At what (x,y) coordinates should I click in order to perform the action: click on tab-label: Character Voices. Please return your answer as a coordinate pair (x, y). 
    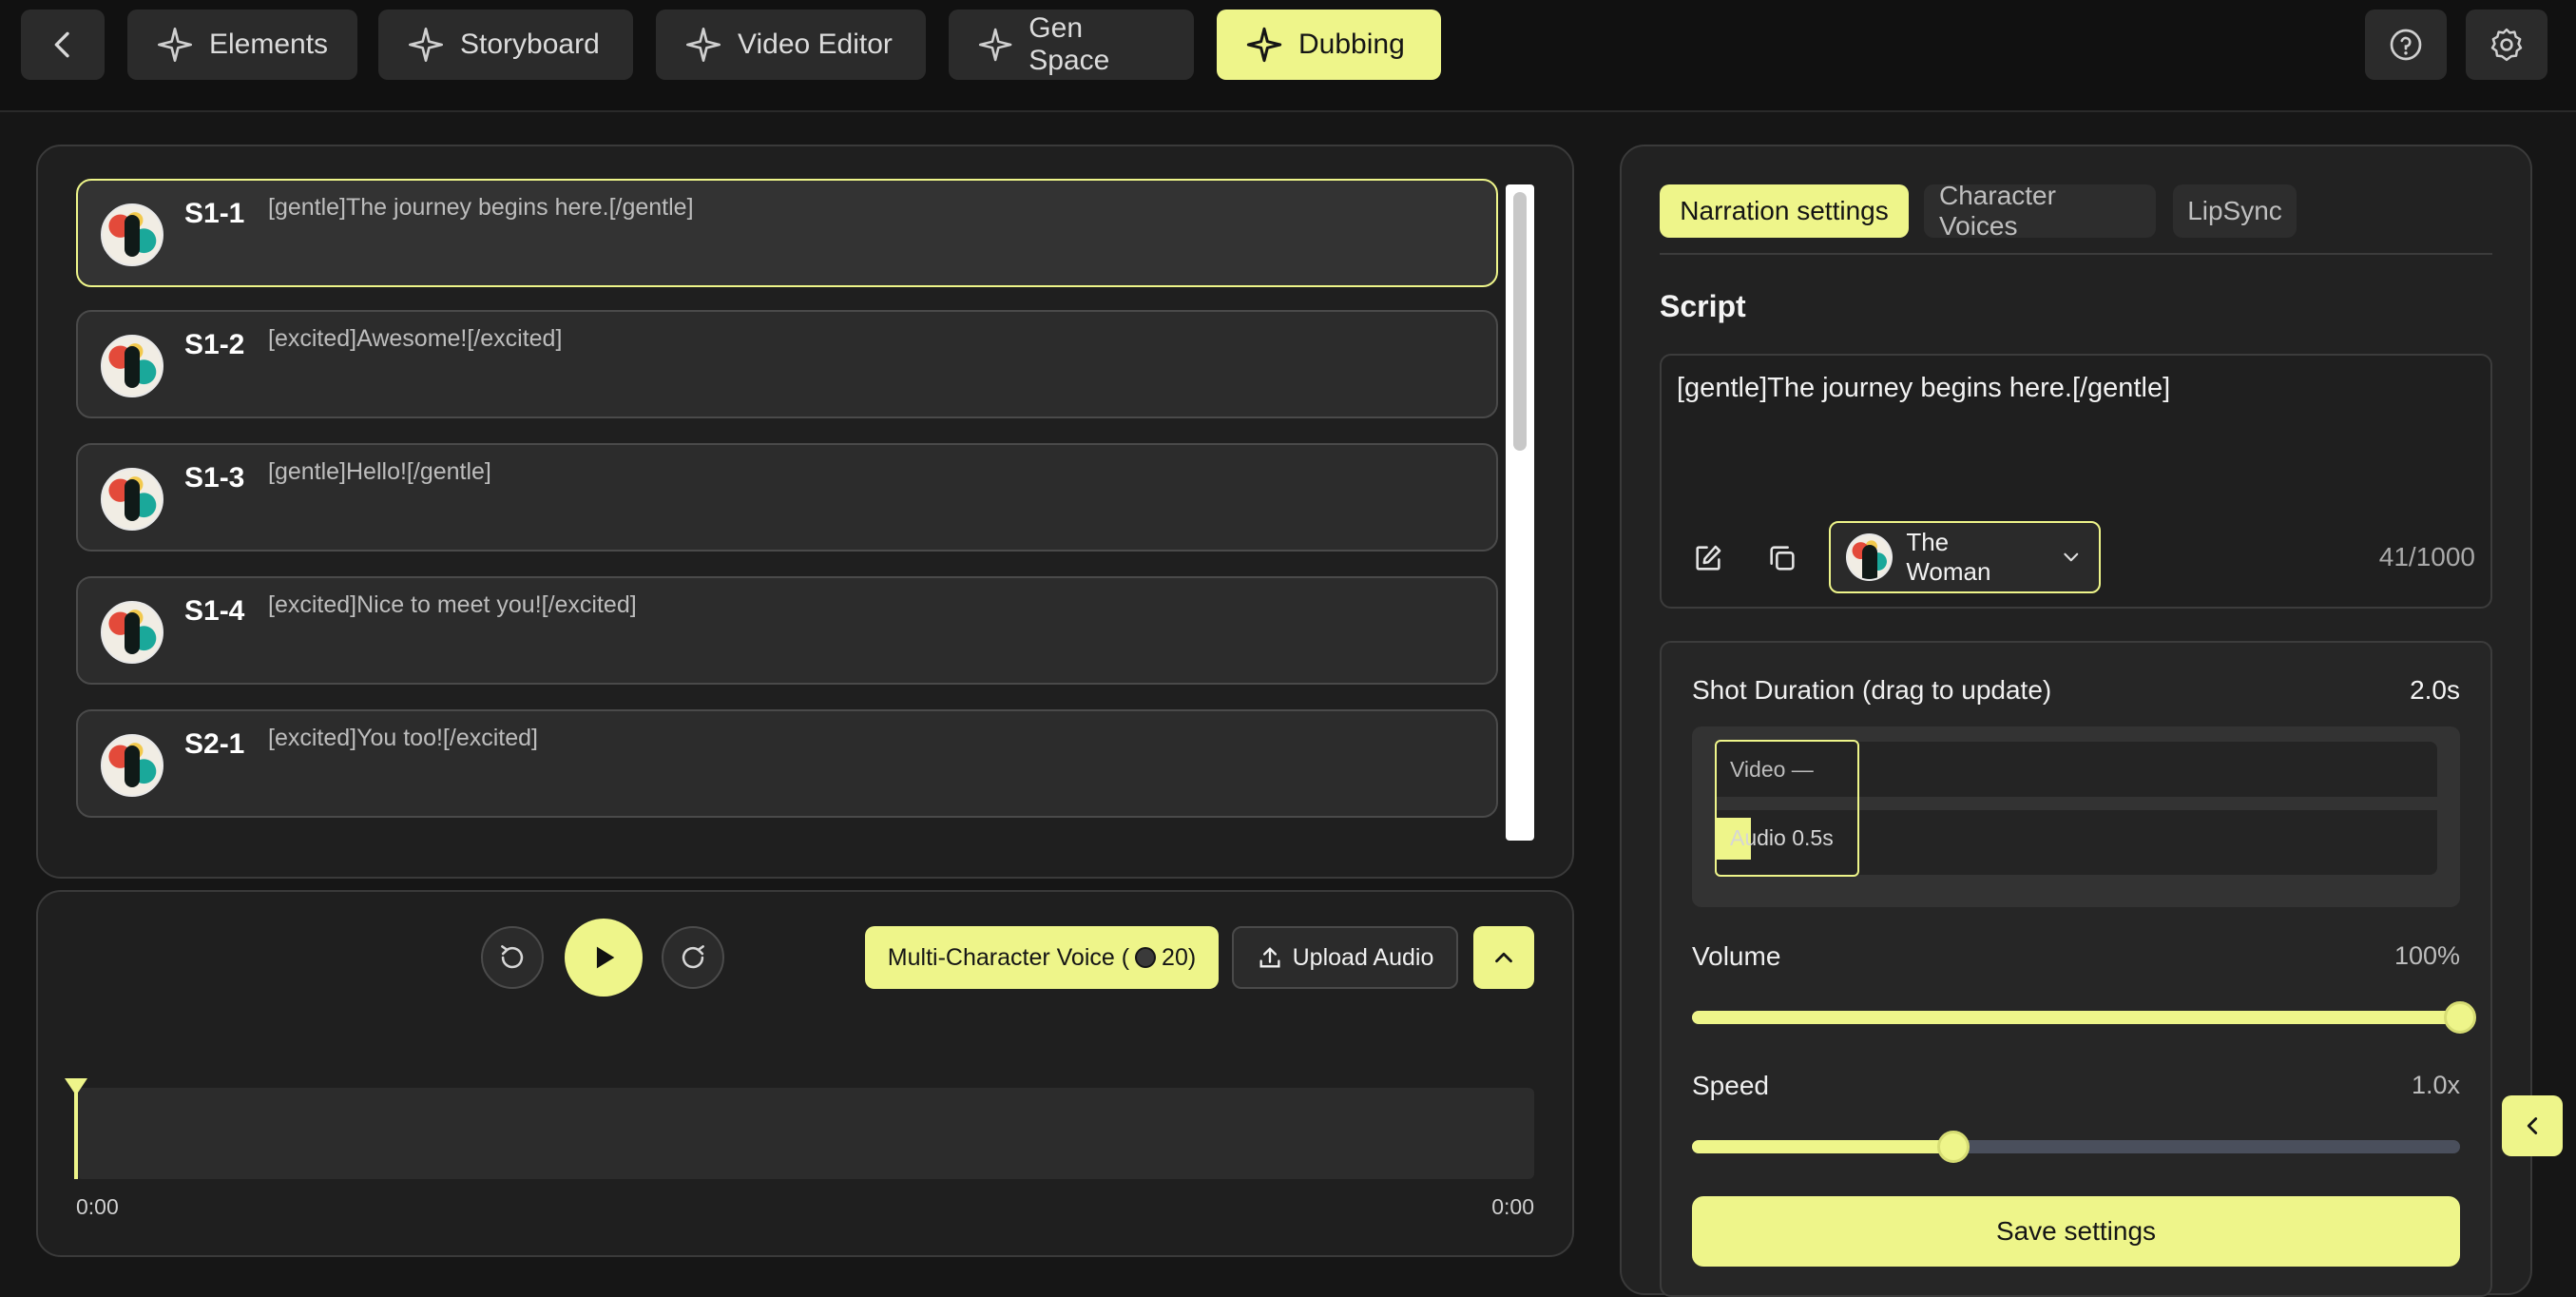
    Looking at the image, I should click on (1997, 211).